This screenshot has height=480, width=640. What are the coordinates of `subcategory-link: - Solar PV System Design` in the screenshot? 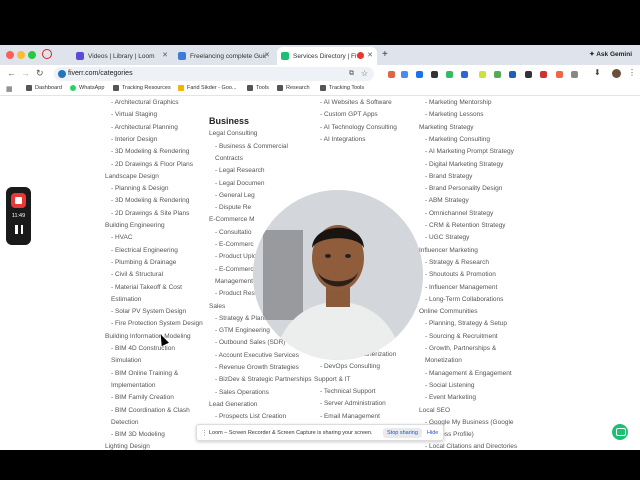 It's located at (148, 312).